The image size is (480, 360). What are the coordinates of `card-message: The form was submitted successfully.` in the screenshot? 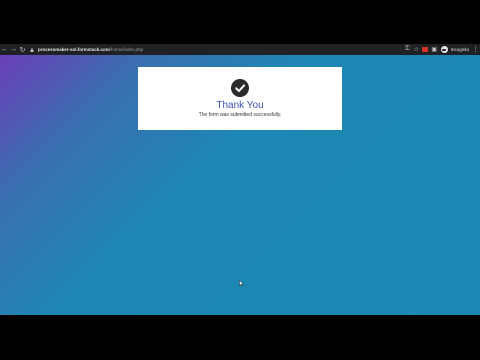 It's located at (240, 115).